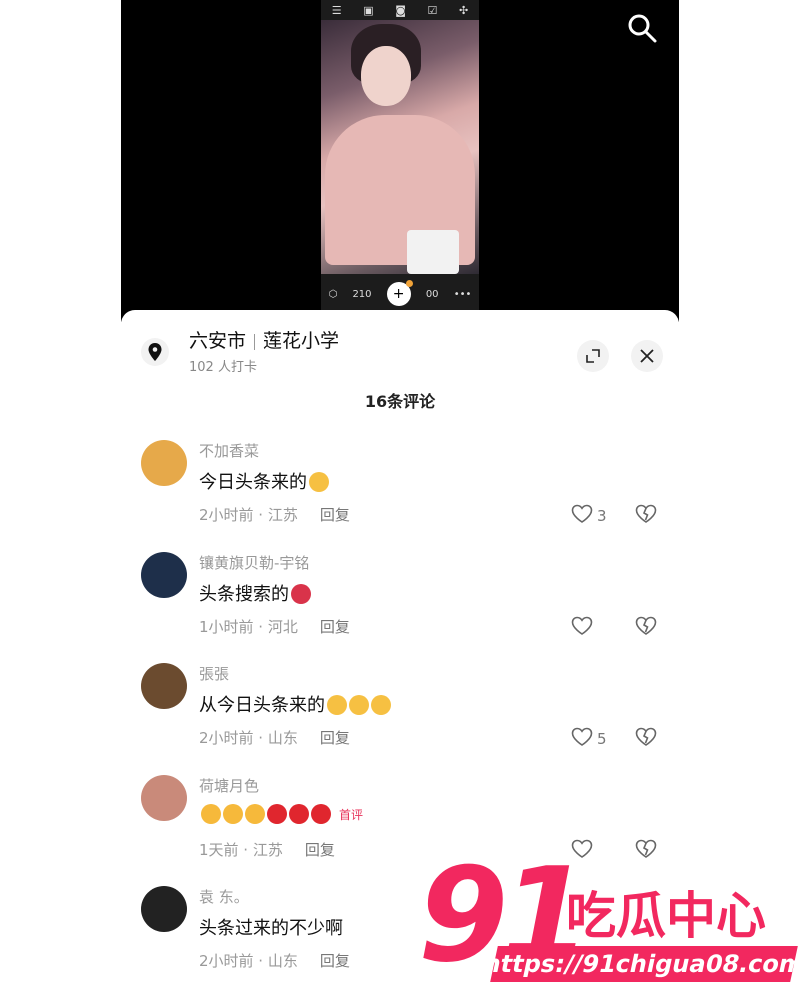 This screenshot has height=1000, width=800. What do you see at coordinates (255, 593) in the screenshot?
I see `comment-text: 头条搜索的` at bounding box center [255, 593].